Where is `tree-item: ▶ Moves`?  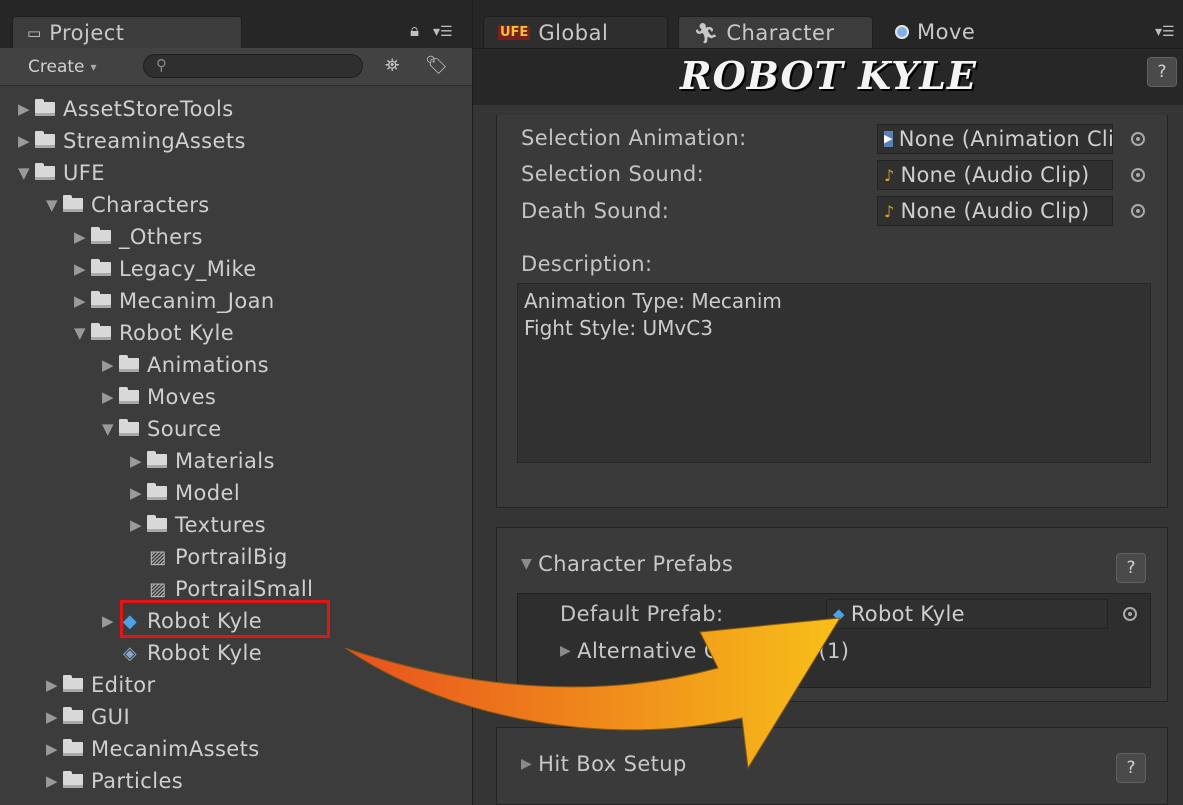
tree-item: ▶ Moves is located at coordinates (159, 397).